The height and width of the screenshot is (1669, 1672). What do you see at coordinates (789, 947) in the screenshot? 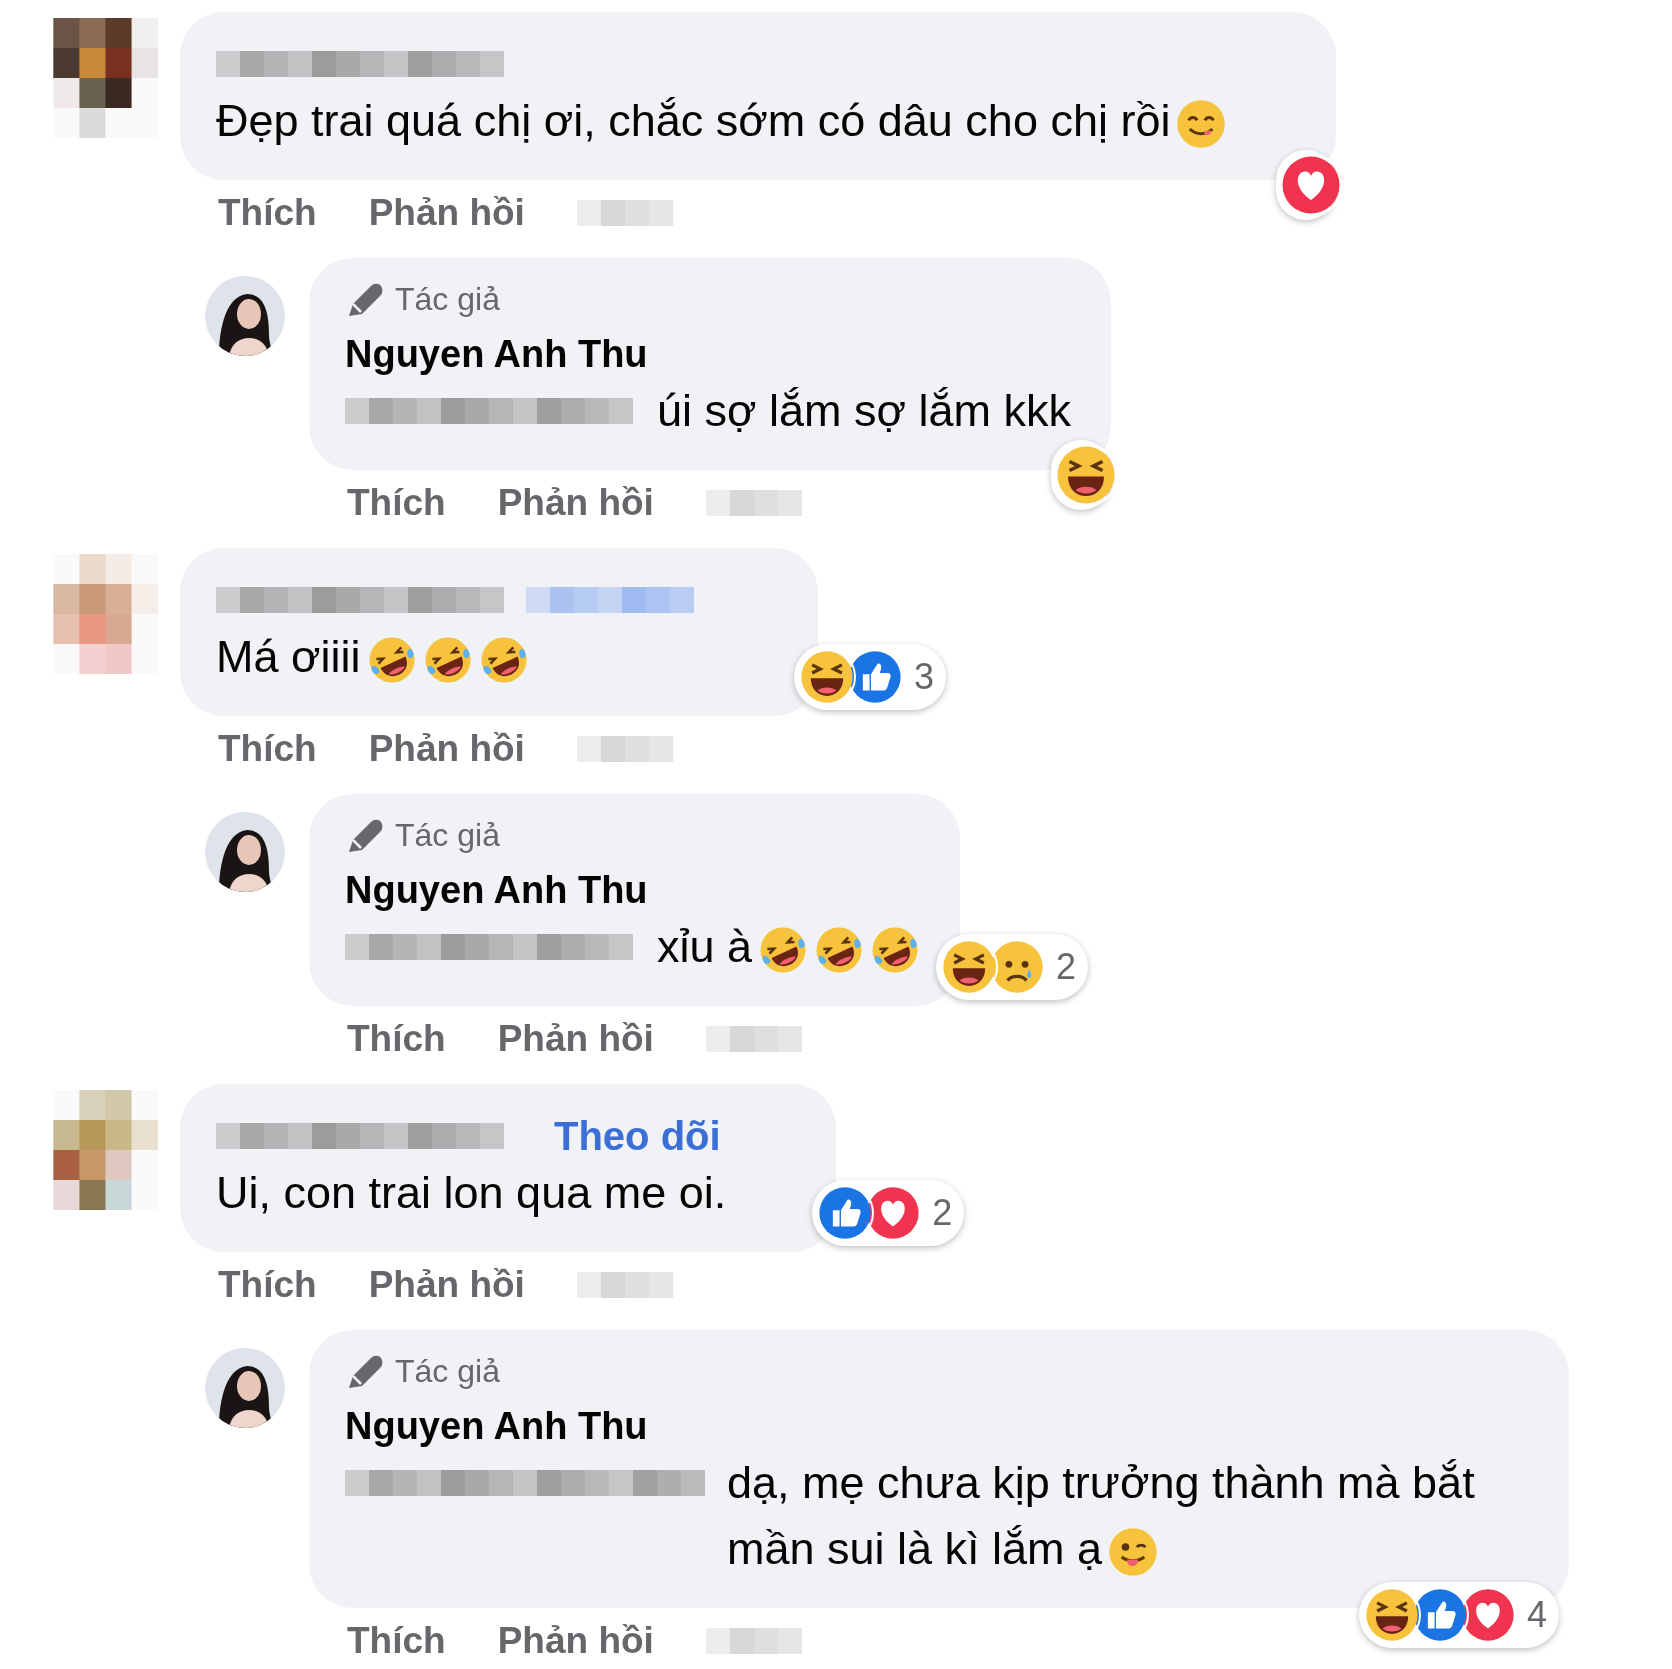
I see `comment-text: xỉu à` at bounding box center [789, 947].